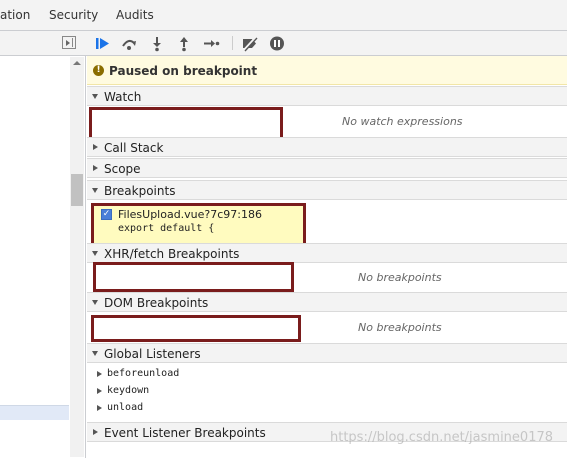 The width and height of the screenshot is (567, 458). Describe the element at coordinates (77, 257) in the screenshot. I see `scrollbar` at that location.